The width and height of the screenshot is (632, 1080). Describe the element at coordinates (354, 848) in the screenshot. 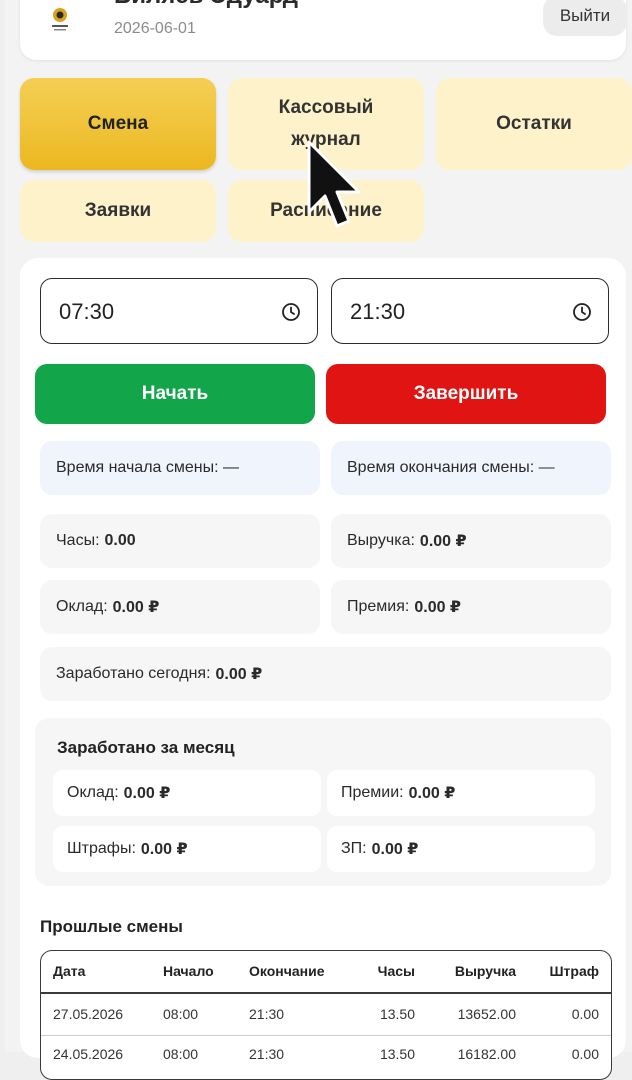

I see `month-label: ЗП:` at that location.